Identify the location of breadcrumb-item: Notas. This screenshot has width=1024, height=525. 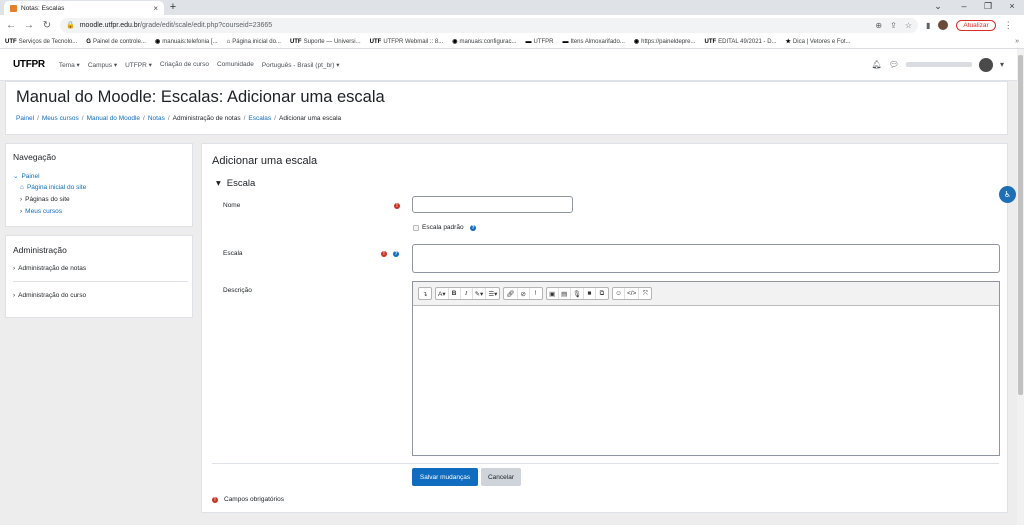
(156, 118).